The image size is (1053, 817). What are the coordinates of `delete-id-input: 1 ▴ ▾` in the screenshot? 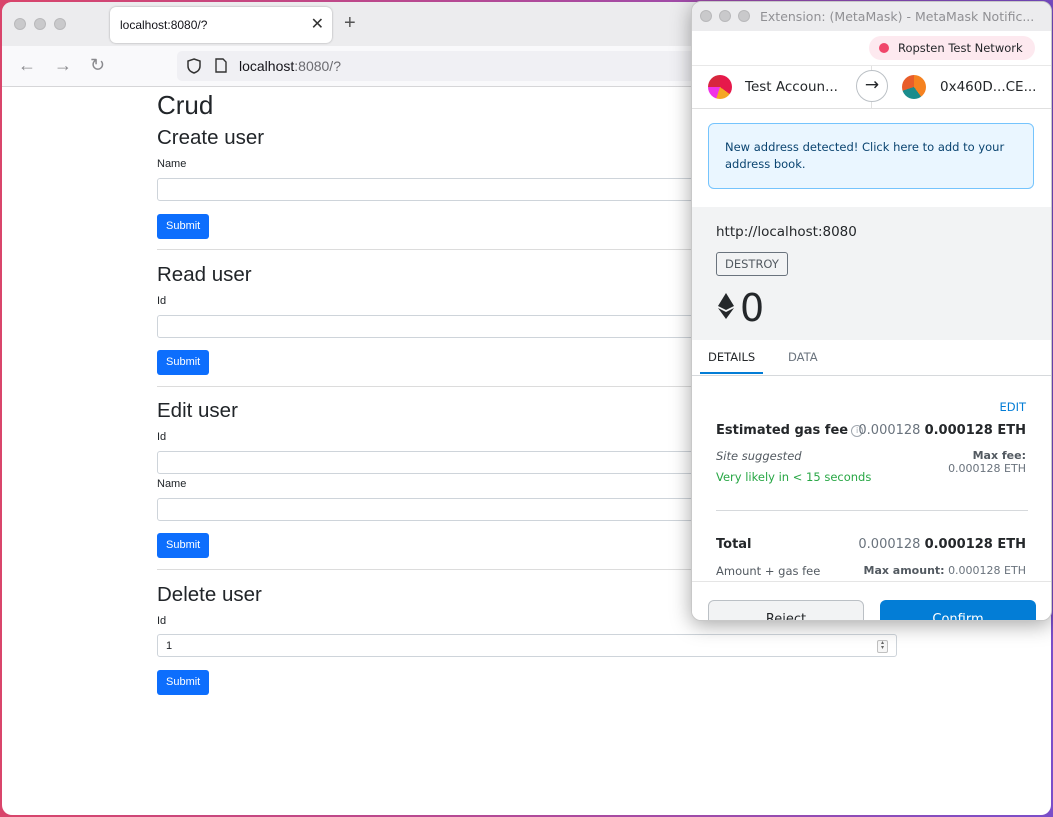 It's located at (527, 645).